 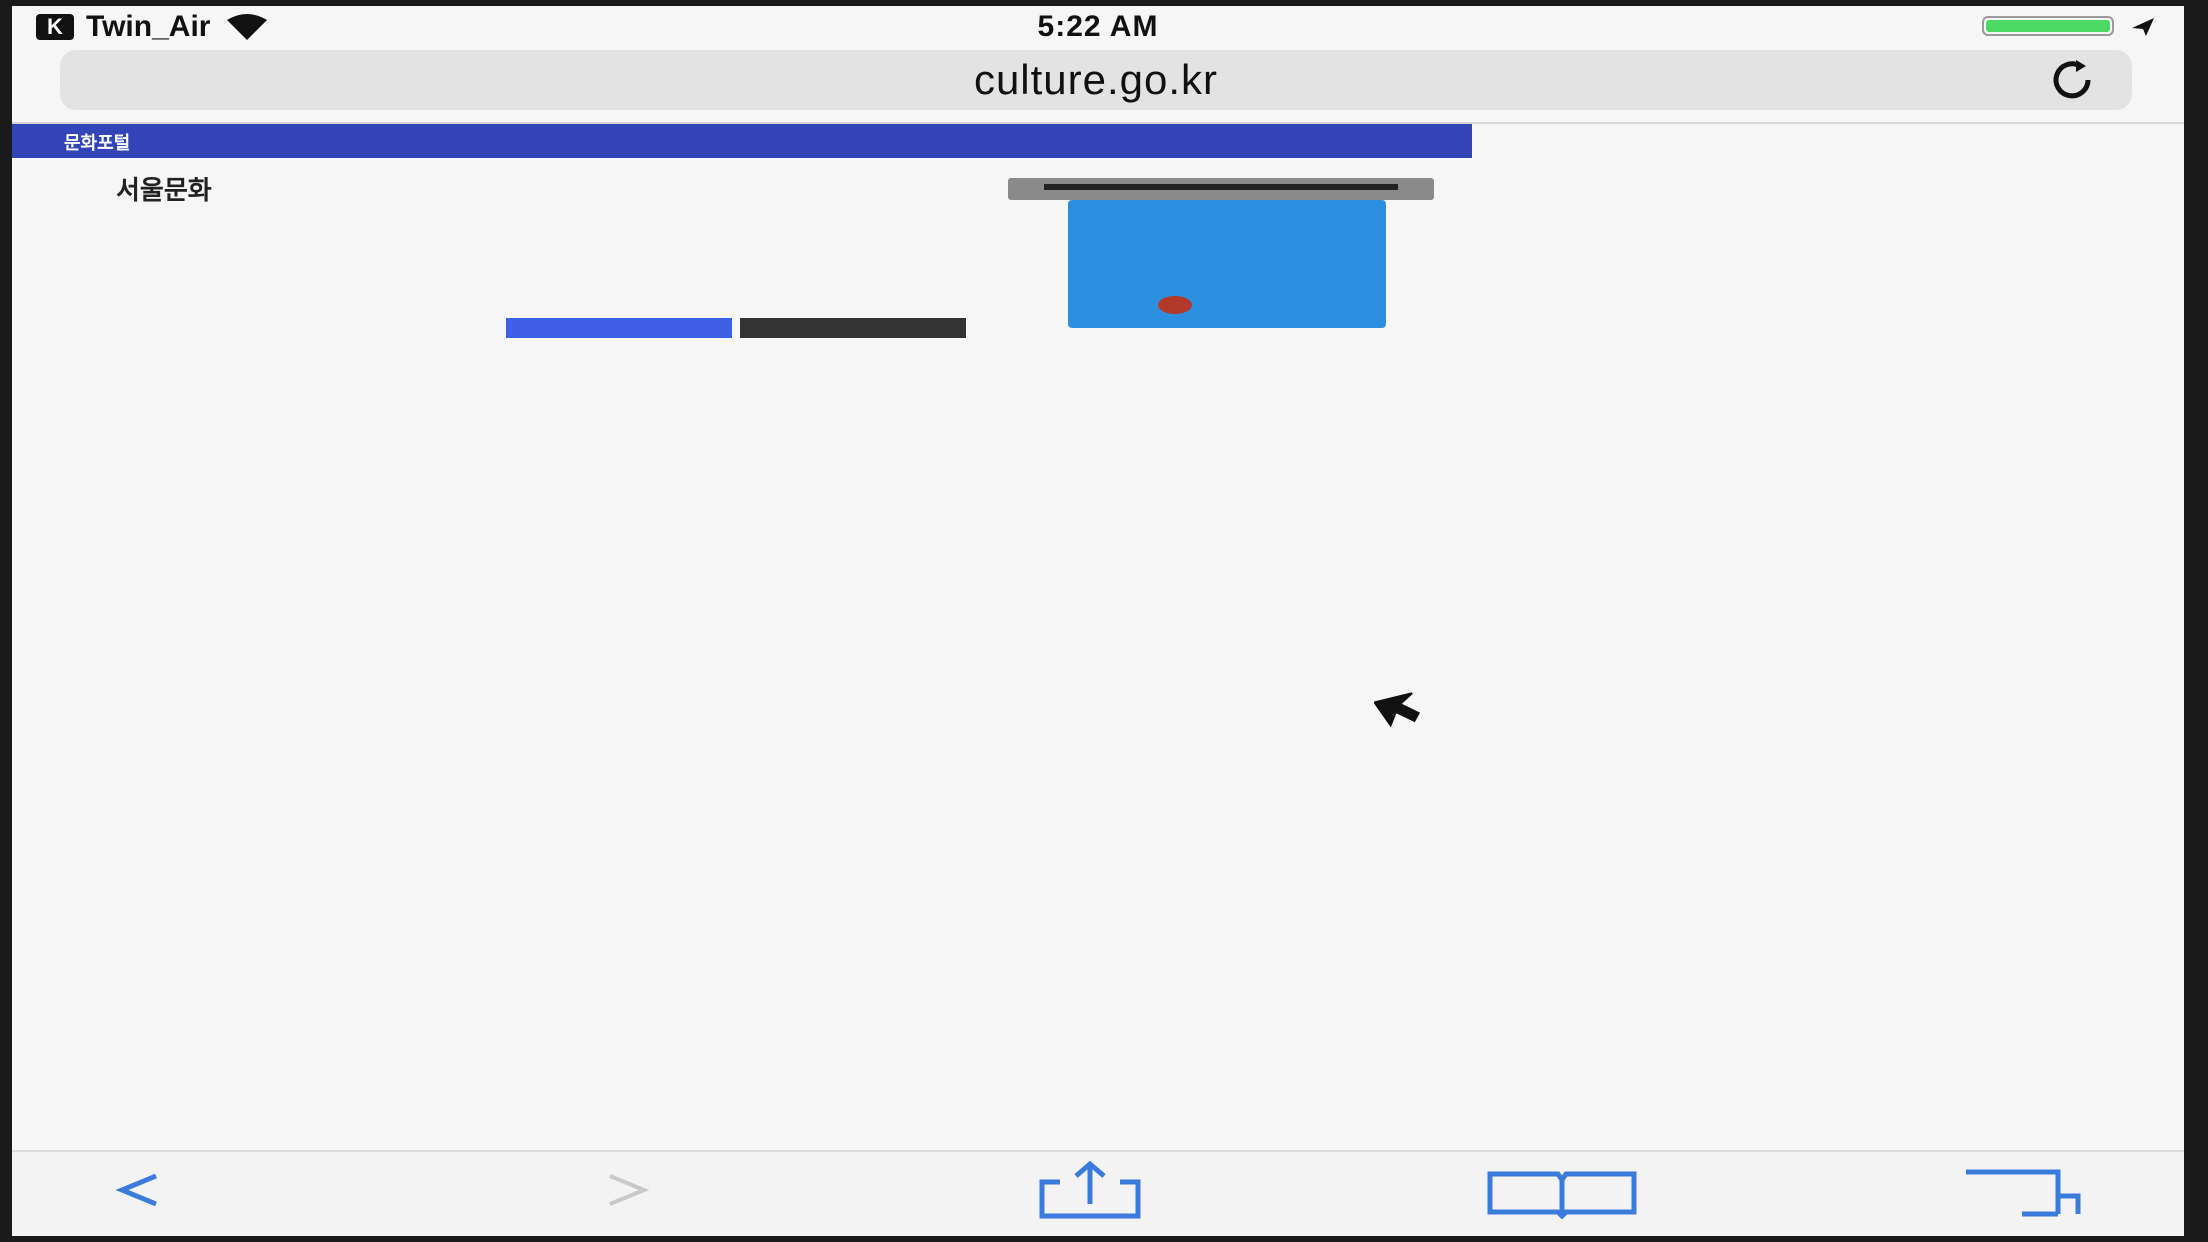 I want to click on status-bar: K Twin_Air 5:22 AM, so click(x=1098, y=26).